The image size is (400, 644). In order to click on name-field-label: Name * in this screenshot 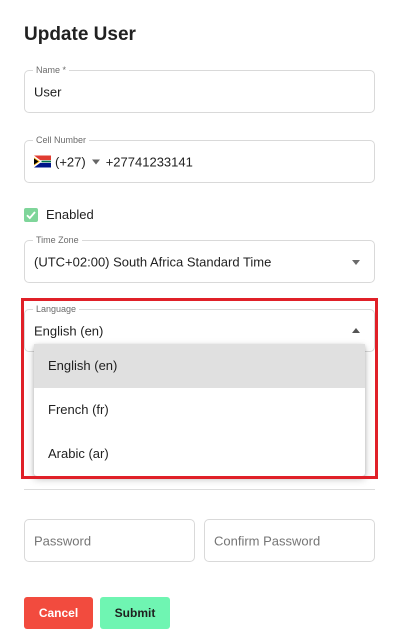, I will do `click(51, 70)`.